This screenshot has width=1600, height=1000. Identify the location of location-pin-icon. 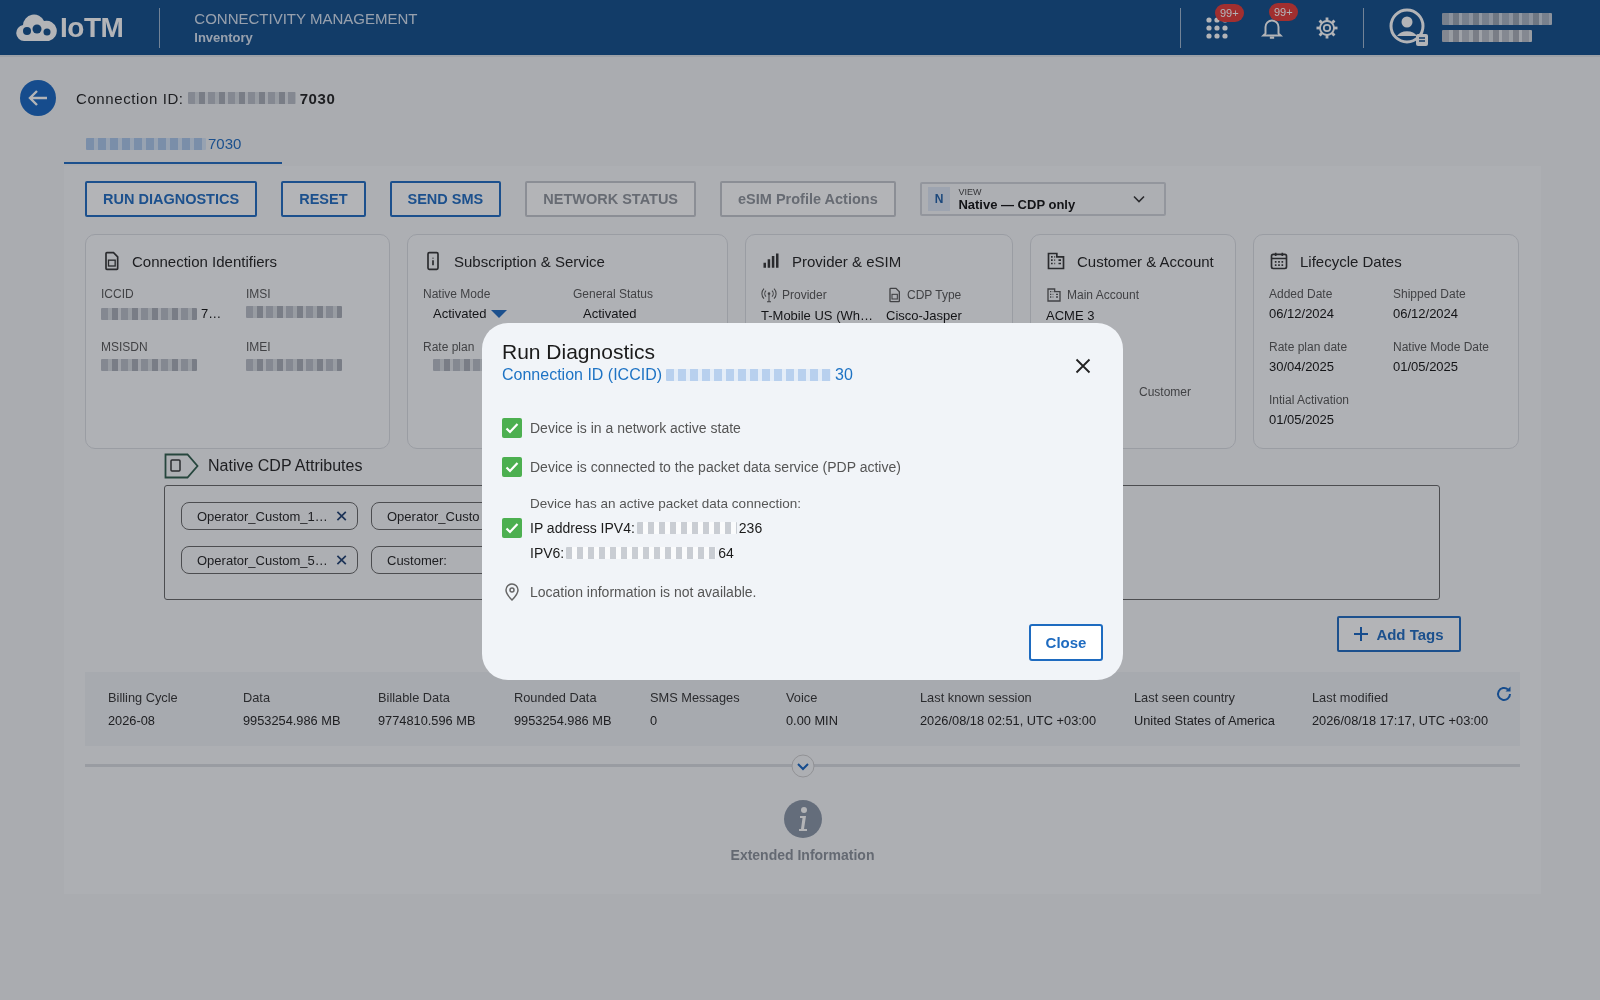
(512, 592).